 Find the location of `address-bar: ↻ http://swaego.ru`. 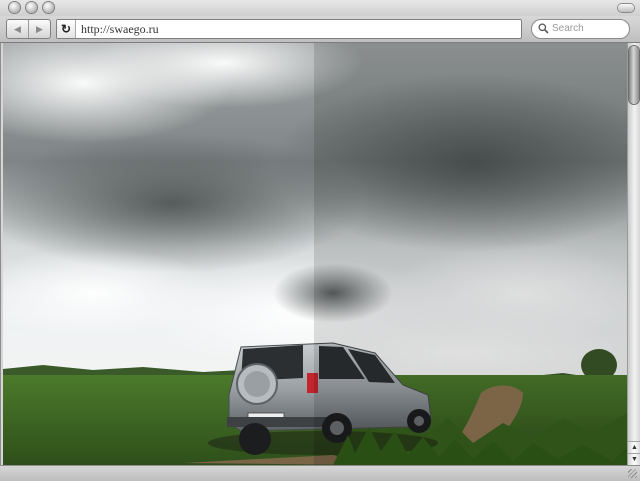

address-bar: ↻ http://swaego.ru is located at coordinates (289, 29).